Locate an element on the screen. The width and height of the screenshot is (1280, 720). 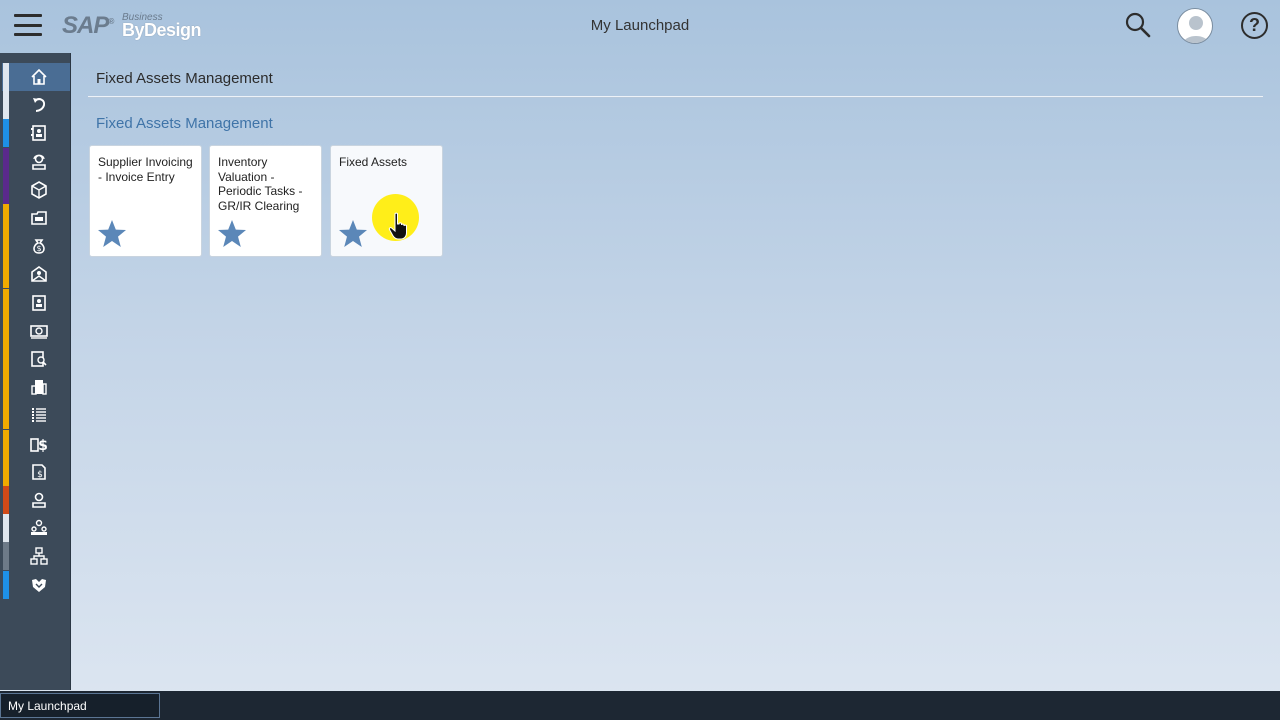
sidebar-item-contact-card is located at coordinates (36, 133).